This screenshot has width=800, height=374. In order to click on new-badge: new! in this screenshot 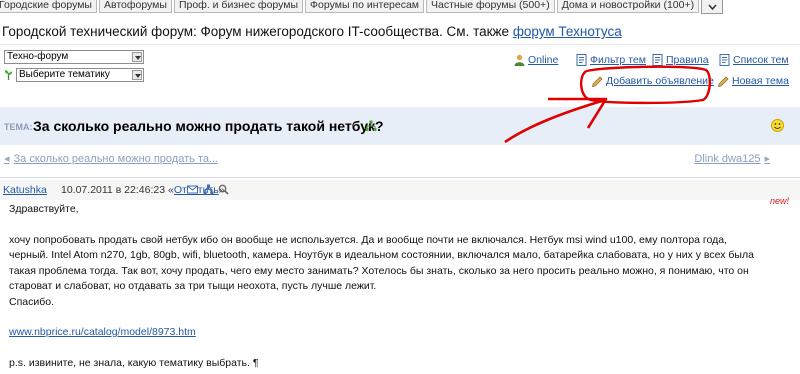, I will do `click(780, 201)`.